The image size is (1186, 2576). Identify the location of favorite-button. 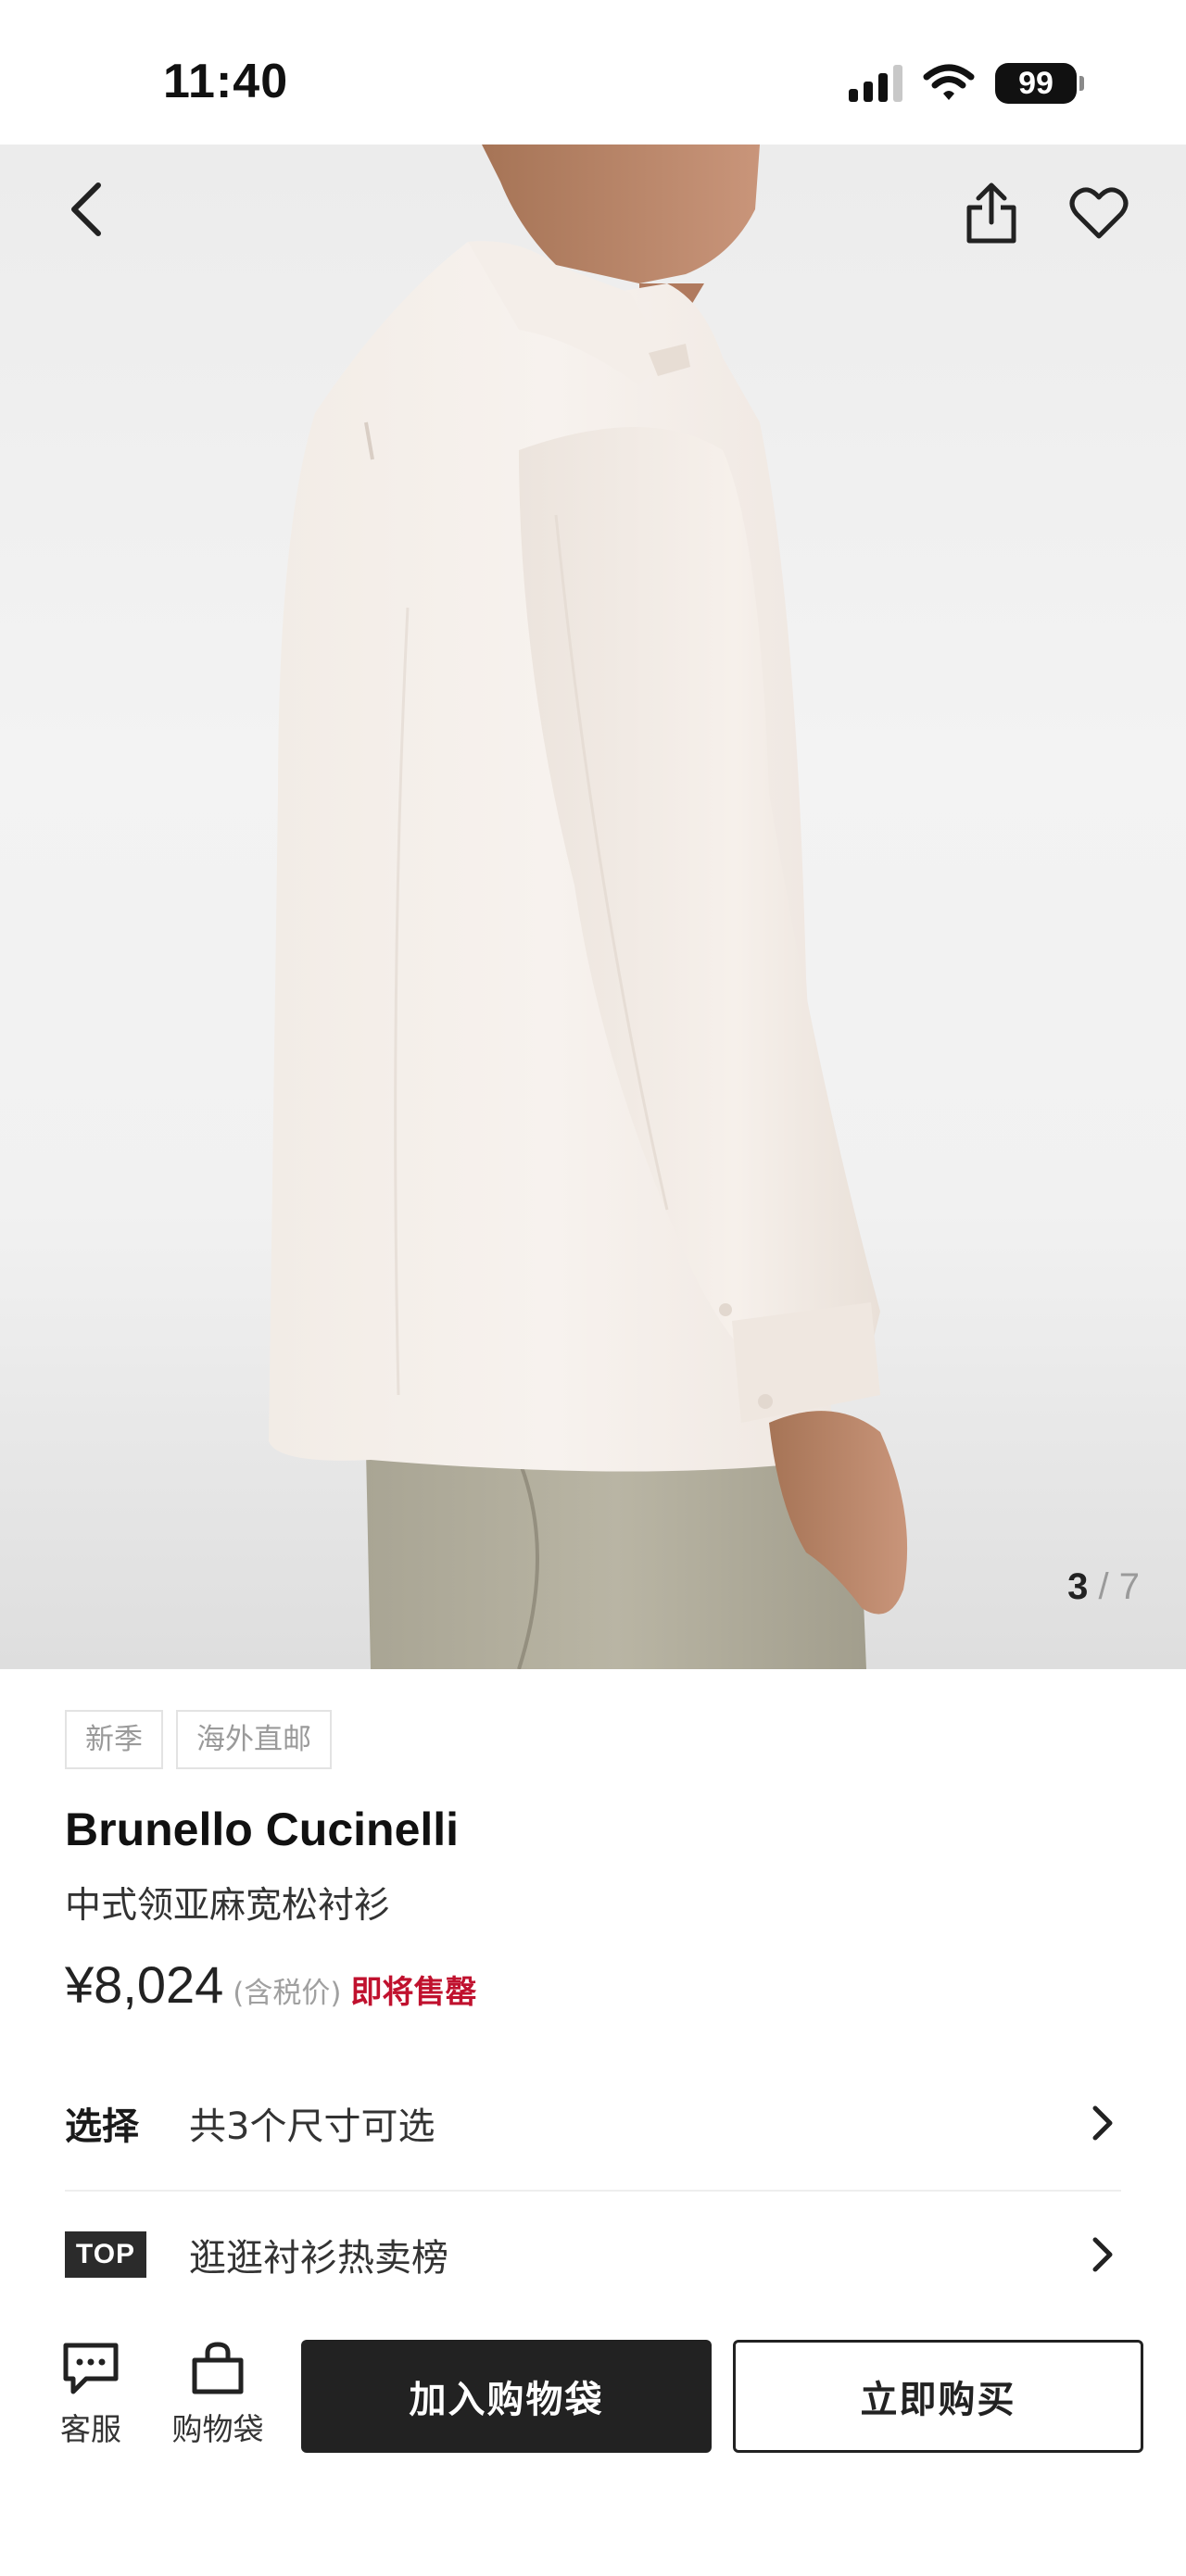
(1099, 213).